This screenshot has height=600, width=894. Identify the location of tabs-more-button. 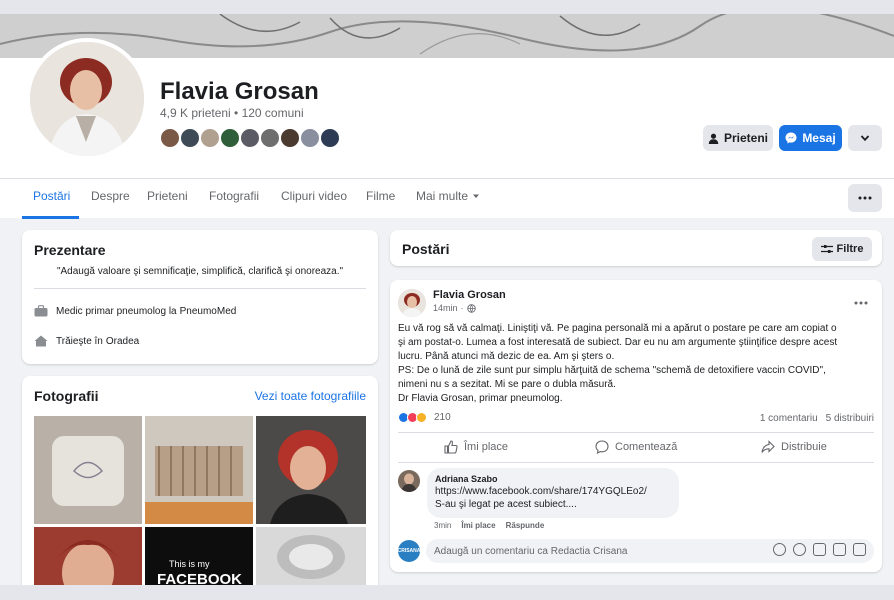
(865, 198).